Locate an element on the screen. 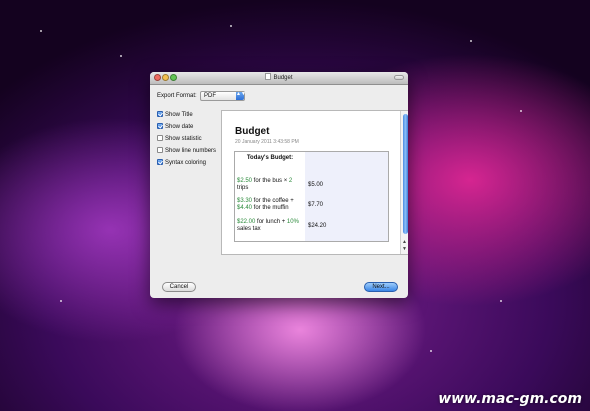 The image size is (590, 411). scroll-up-icon: ▲ is located at coordinates (404, 242).